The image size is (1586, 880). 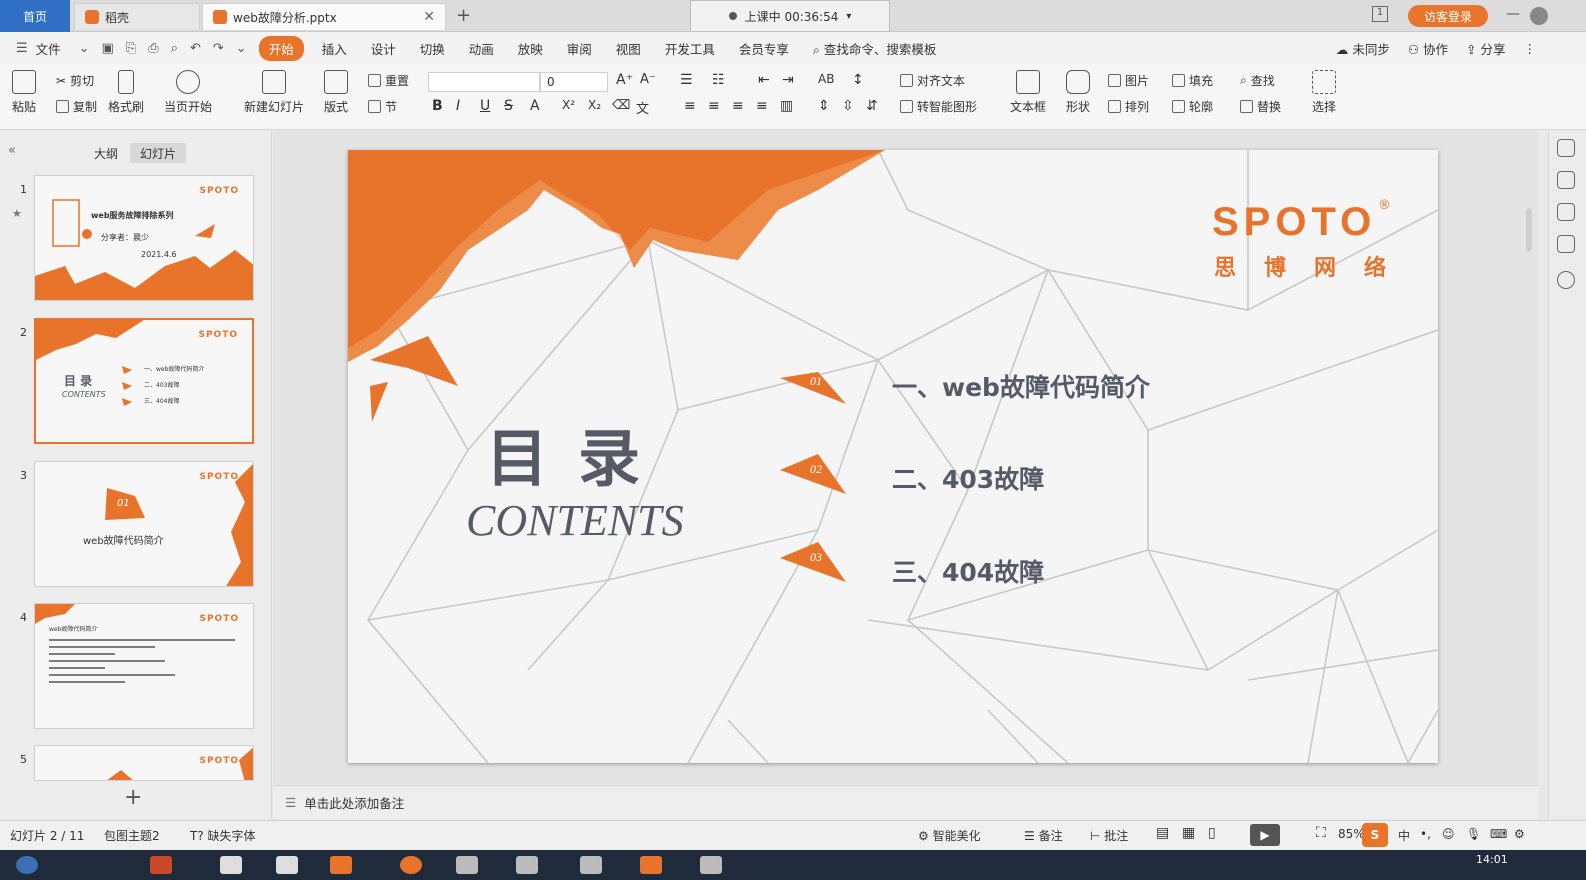 What do you see at coordinates (535, 106) in the screenshot?
I see `font-color-icon: A` at bounding box center [535, 106].